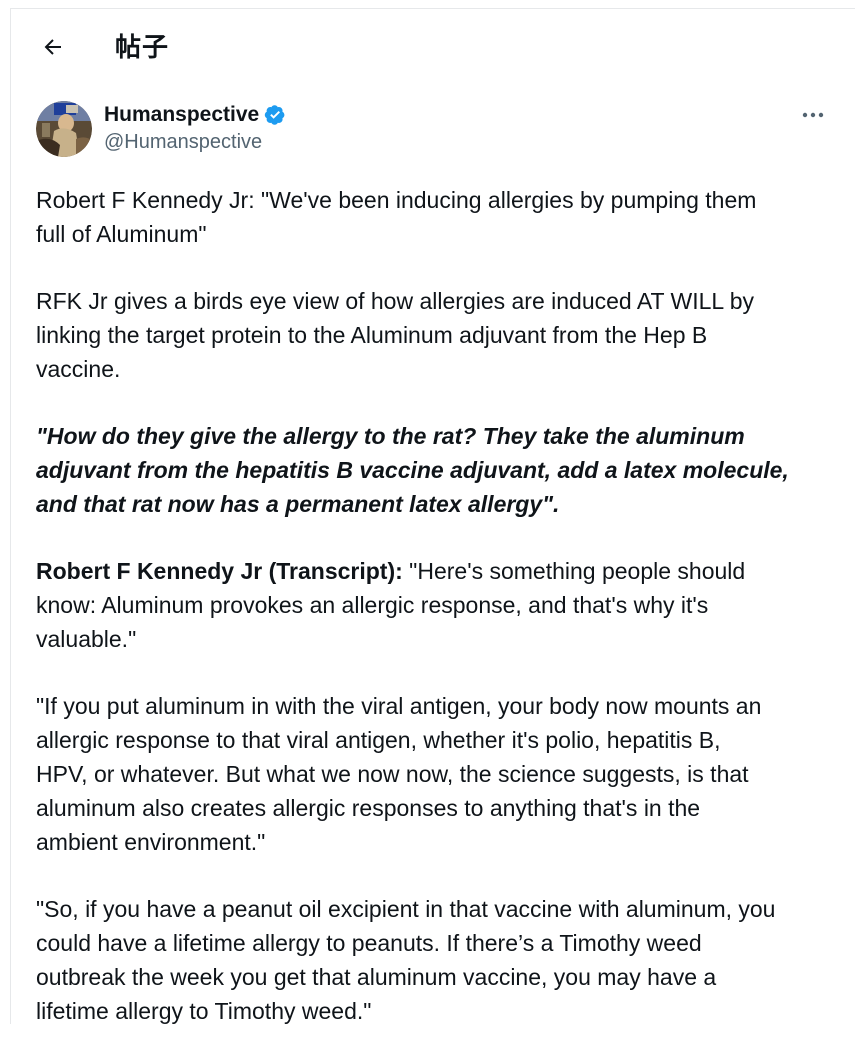  I want to click on author-info: Humanspective @Humanspective, so click(195, 127).